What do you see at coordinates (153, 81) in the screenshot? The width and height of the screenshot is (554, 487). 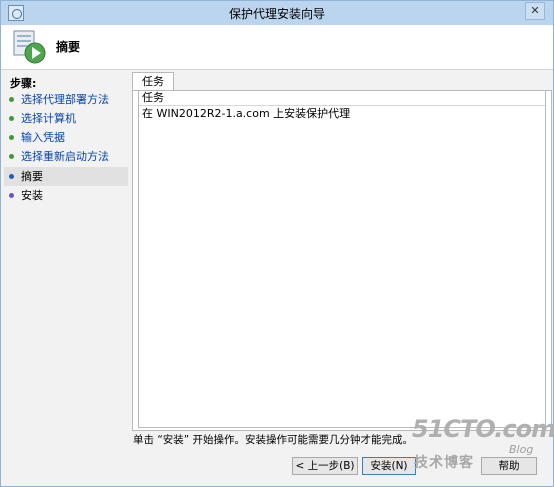 I see `tab-tasks: 任务` at bounding box center [153, 81].